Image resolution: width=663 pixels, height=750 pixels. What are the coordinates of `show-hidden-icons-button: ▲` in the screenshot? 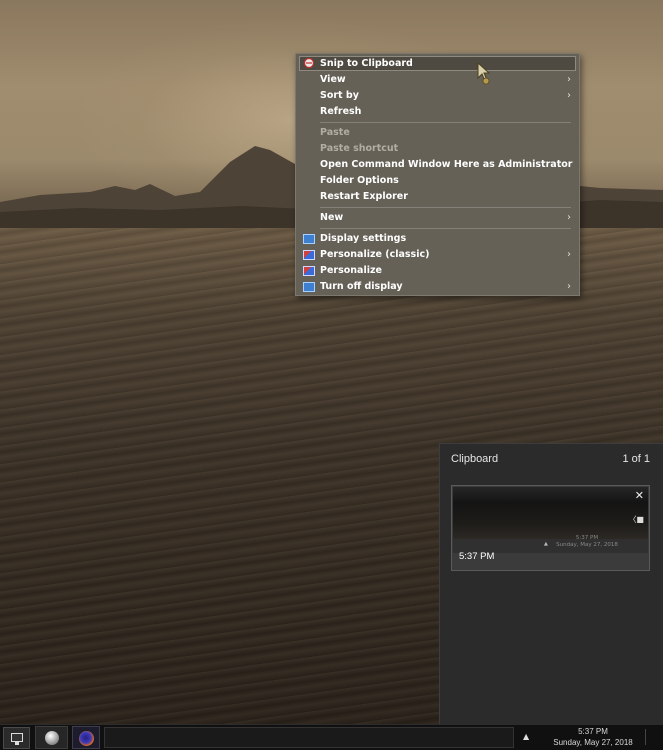 It's located at (526, 736).